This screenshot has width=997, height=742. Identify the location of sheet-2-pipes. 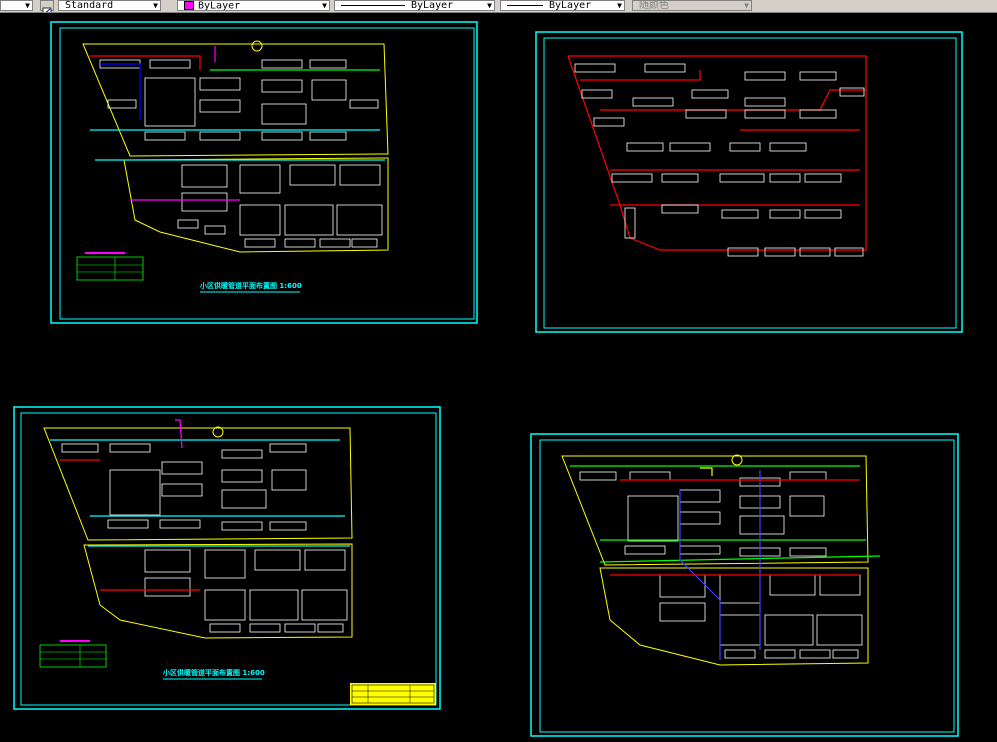
(717, 153).